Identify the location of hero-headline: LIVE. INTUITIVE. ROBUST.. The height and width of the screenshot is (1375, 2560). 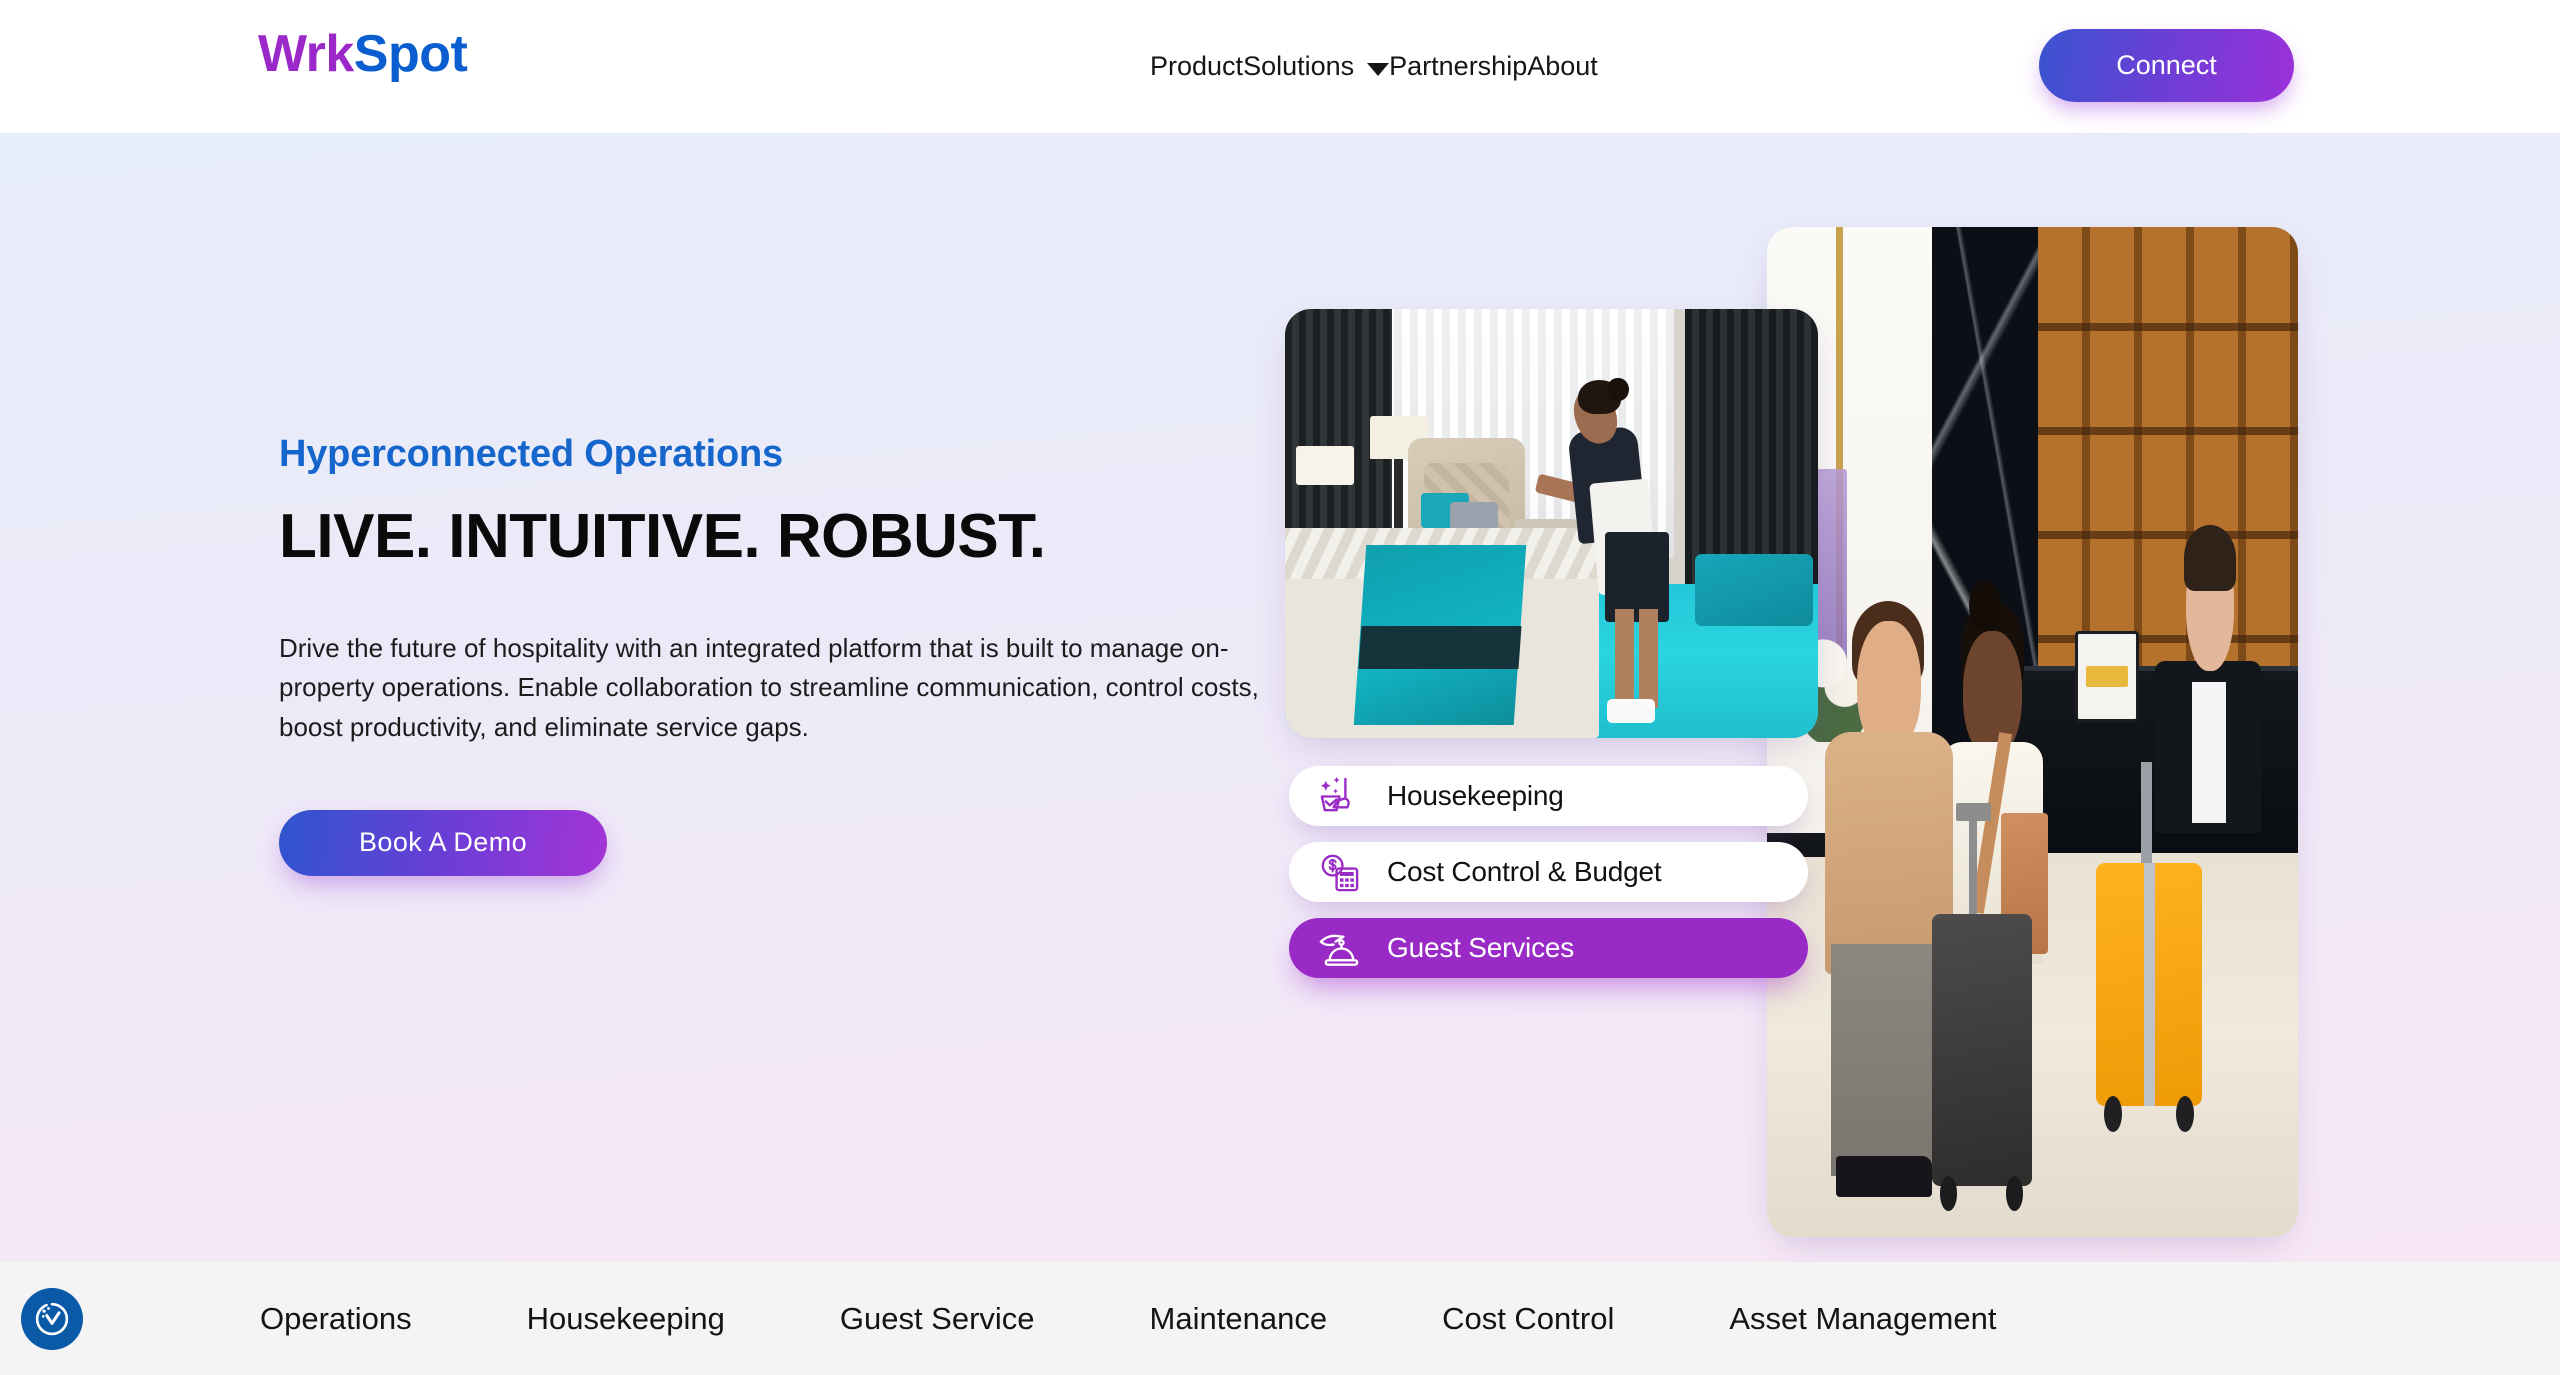
(662, 536).